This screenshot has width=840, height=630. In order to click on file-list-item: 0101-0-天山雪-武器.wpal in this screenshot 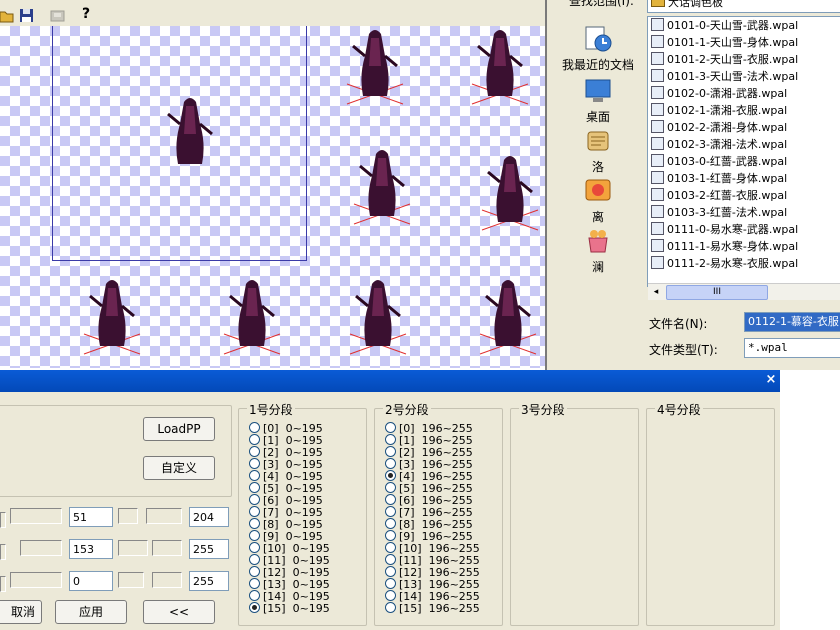, I will do `click(744, 25)`.